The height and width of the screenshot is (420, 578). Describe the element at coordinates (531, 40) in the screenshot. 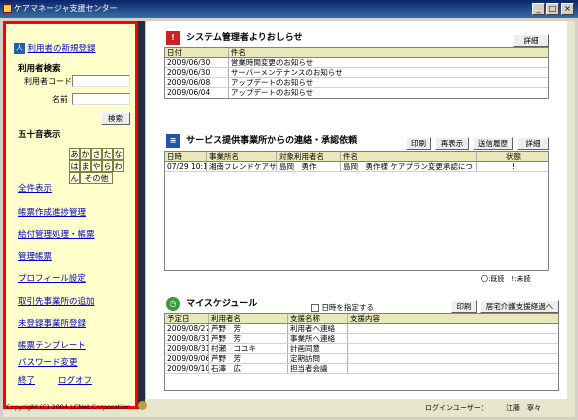

I see `notices-detail-button: 詳細` at that location.